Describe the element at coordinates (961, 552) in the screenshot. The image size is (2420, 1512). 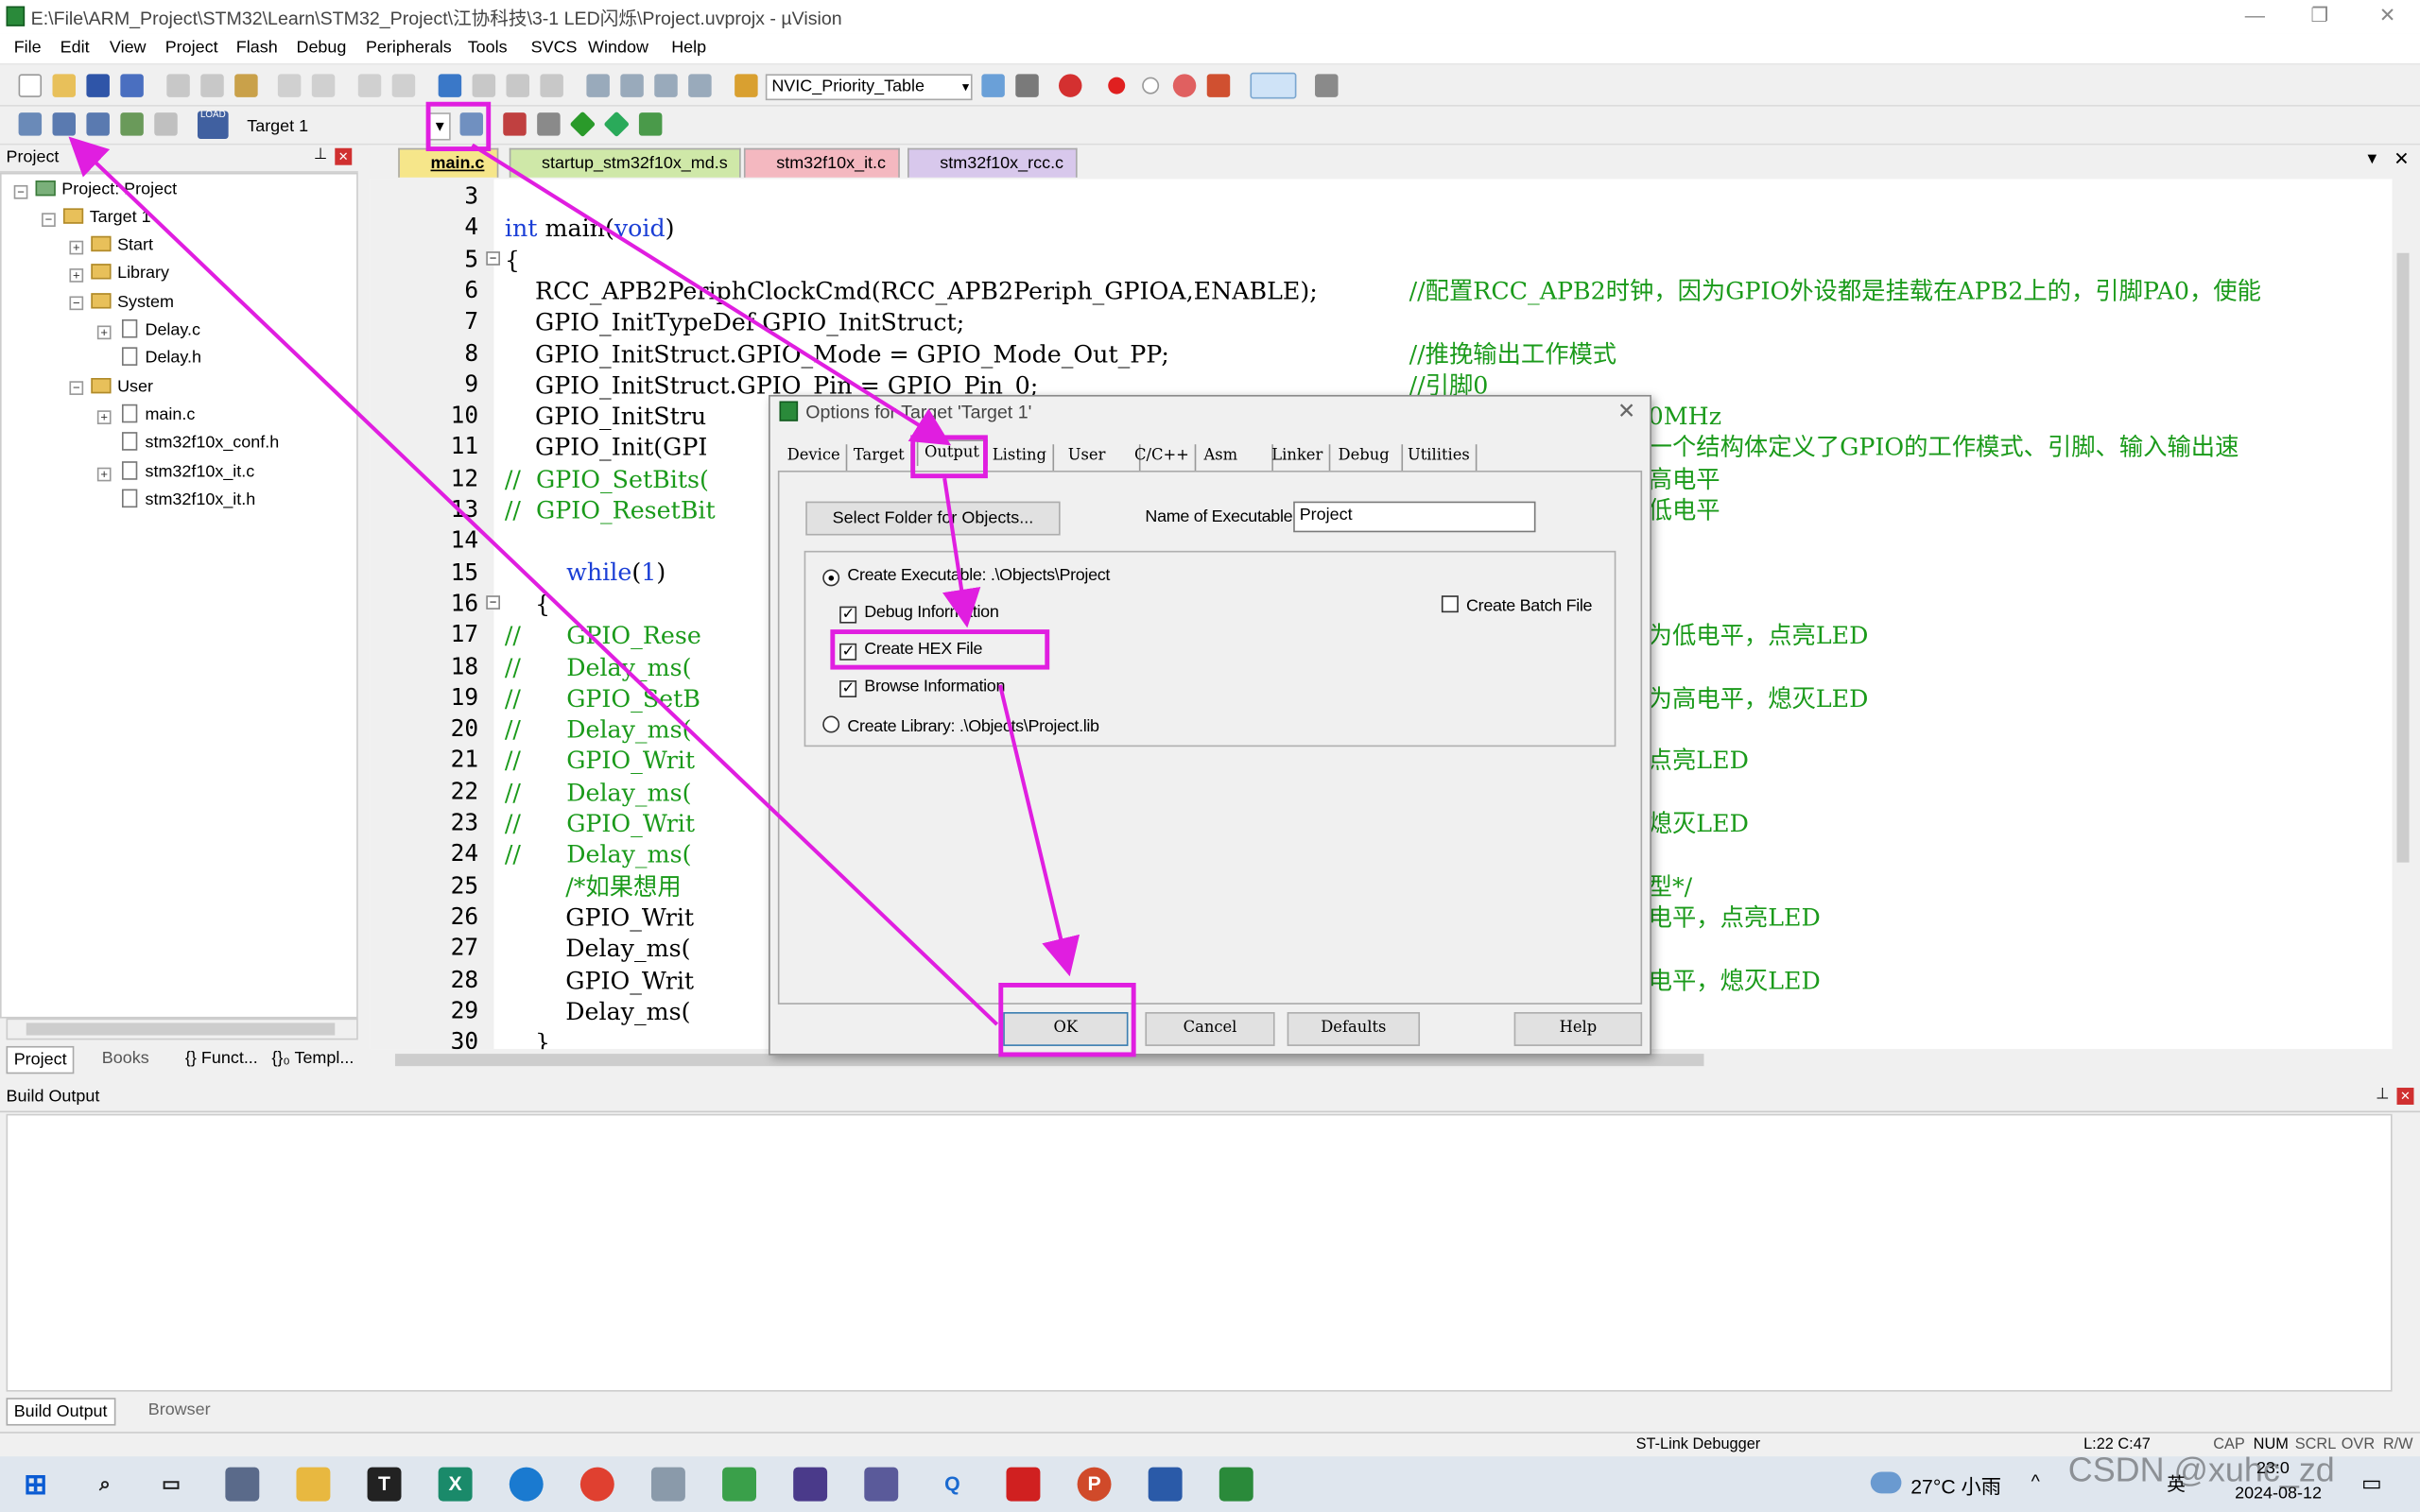
I see `arrow-to-create-hex` at that location.